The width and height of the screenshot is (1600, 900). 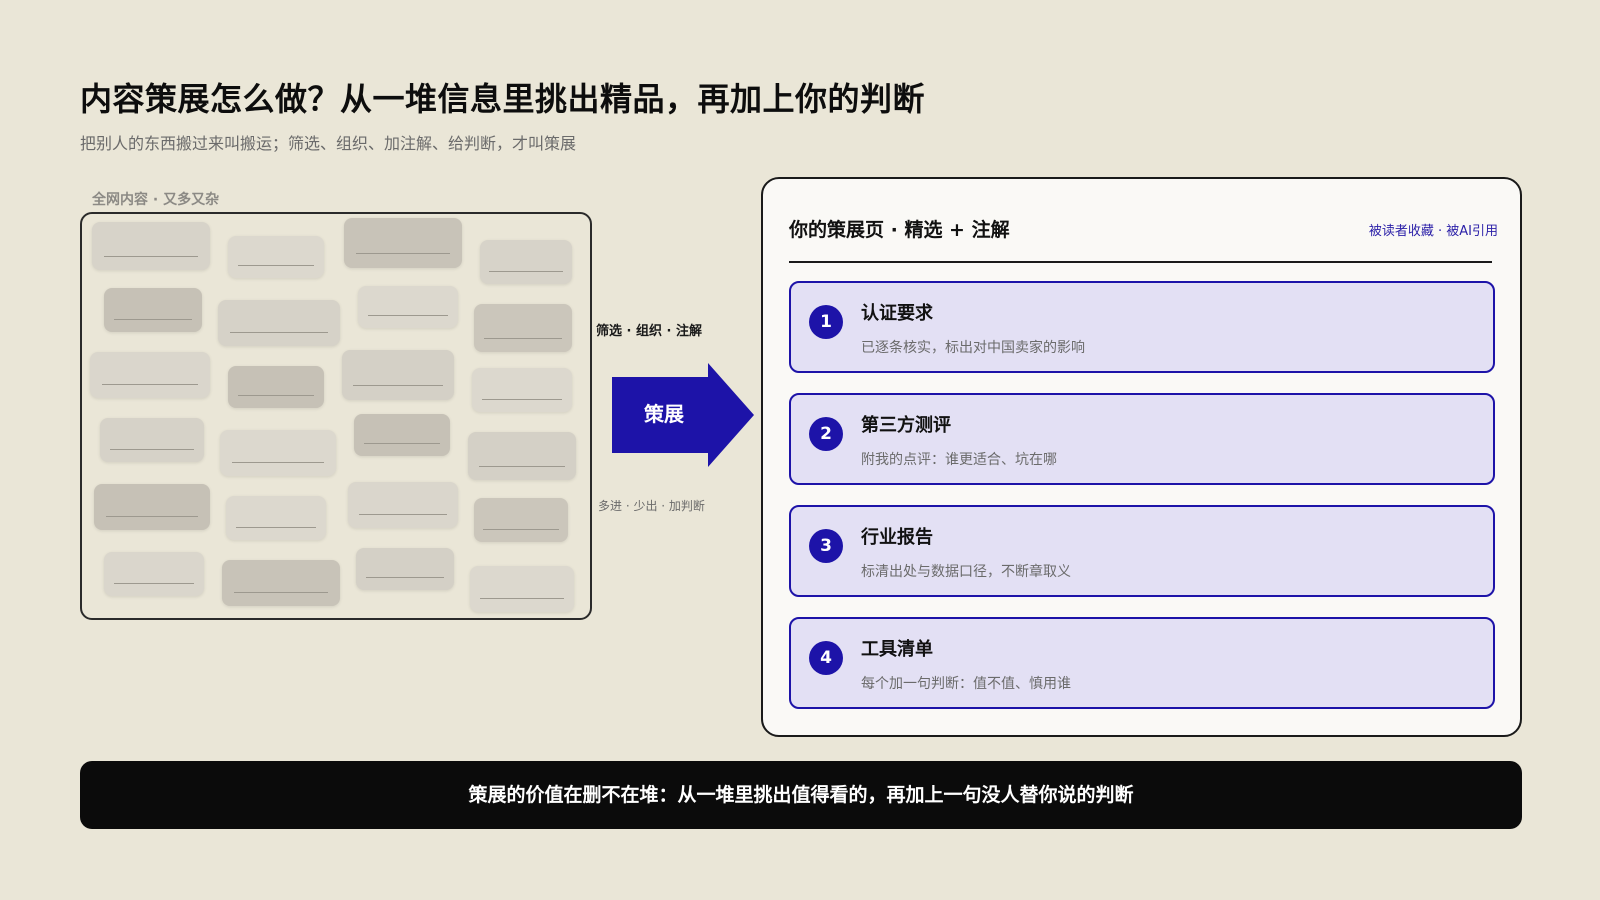 I want to click on panel-title: 你的策展页 · 精选 + 注解, so click(x=899, y=230).